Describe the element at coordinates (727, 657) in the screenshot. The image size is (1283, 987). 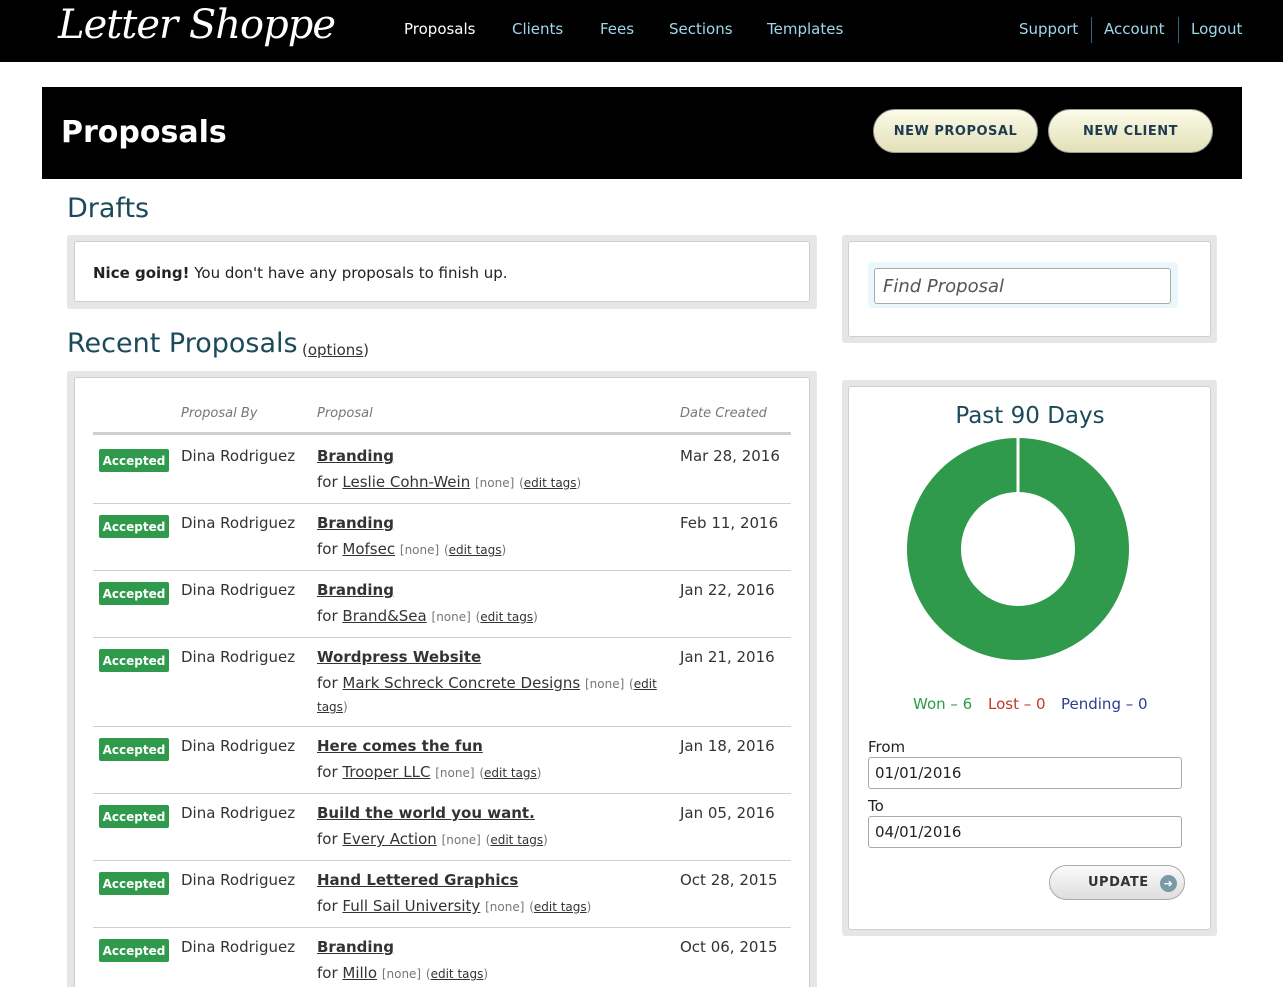
I see `date-created: Jan 21, 2016` at that location.